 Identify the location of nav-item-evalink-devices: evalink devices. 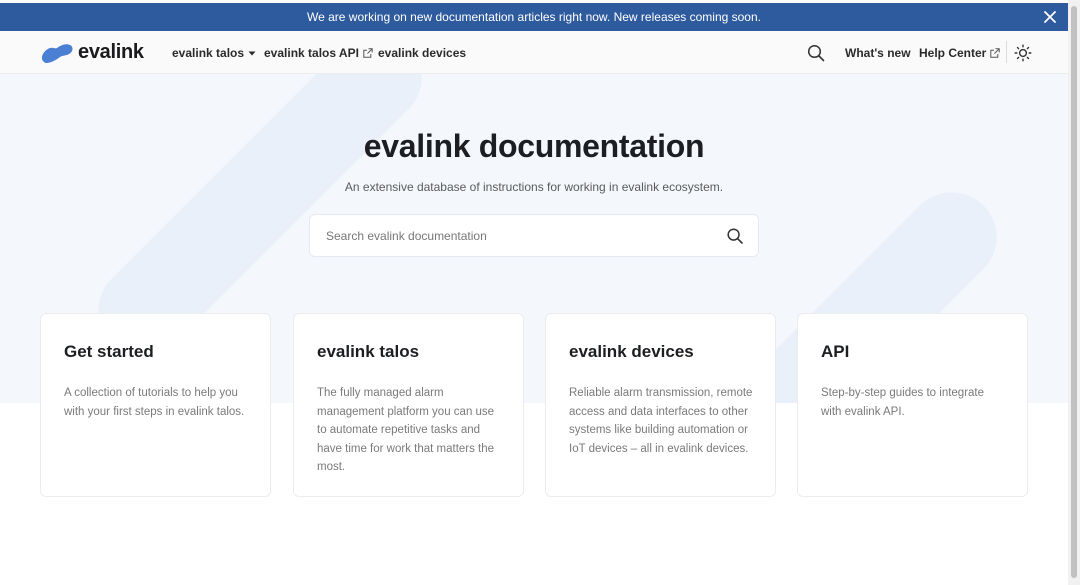
(422, 52).